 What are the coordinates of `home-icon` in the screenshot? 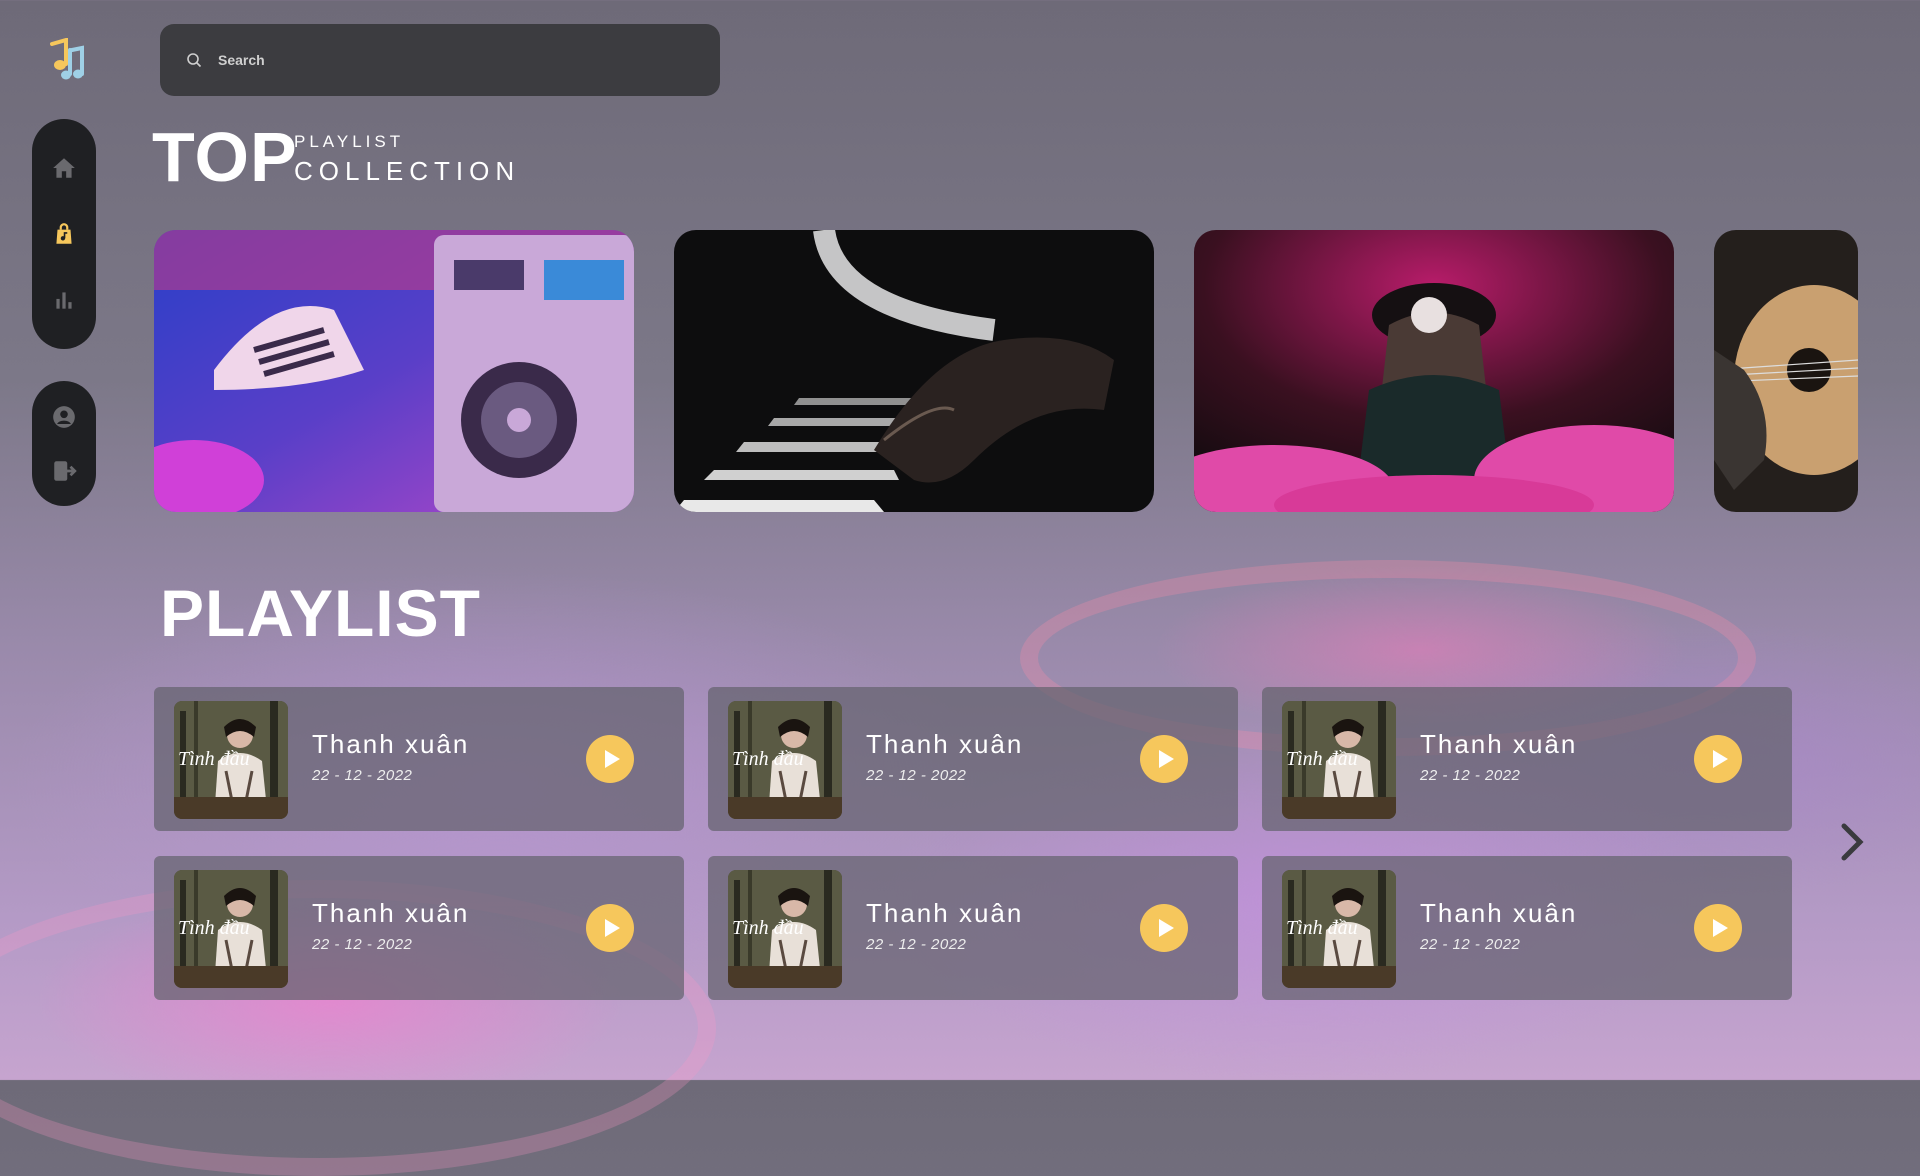 It's located at (64, 168).